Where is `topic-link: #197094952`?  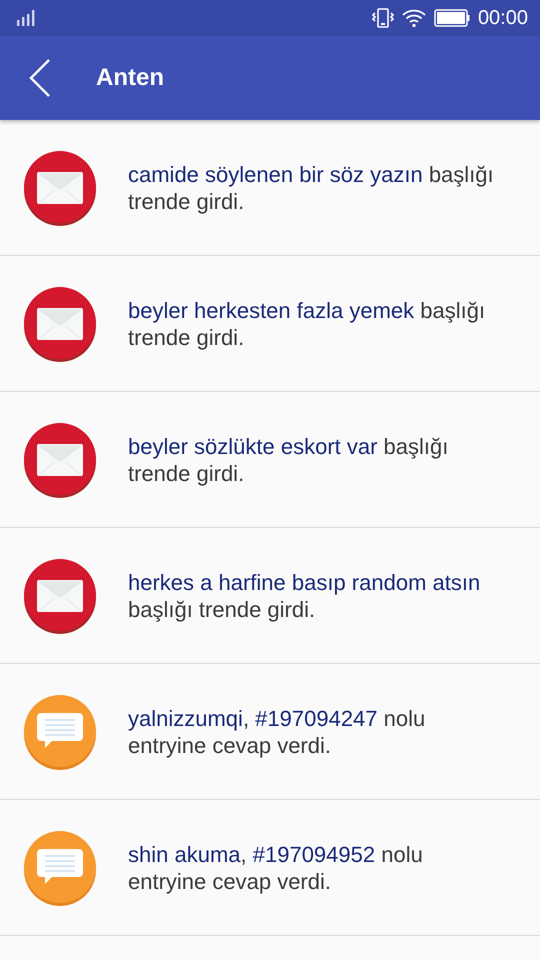 topic-link: #197094952 is located at coordinates (314, 854).